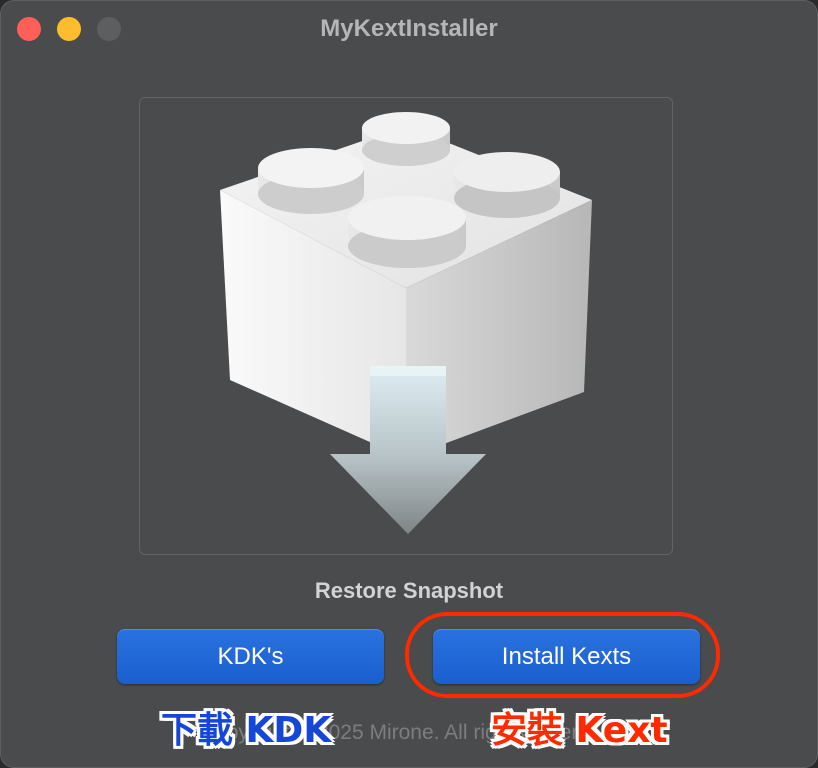 Image resolution: width=818 pixels, height=768 pixels. Describe the element at coordinates (409, 591) in the screenshot. I see `restore-snapshot-label: Restore Snapshot` at that location.